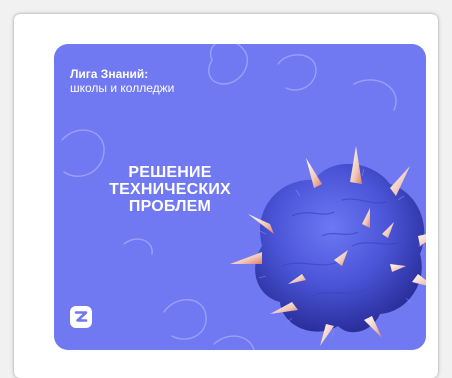  What do you see at coordinates (122, 87) in the screenshot?
I see `brand-subtitle: школы и колледжи` at bounding box center [122, 87].